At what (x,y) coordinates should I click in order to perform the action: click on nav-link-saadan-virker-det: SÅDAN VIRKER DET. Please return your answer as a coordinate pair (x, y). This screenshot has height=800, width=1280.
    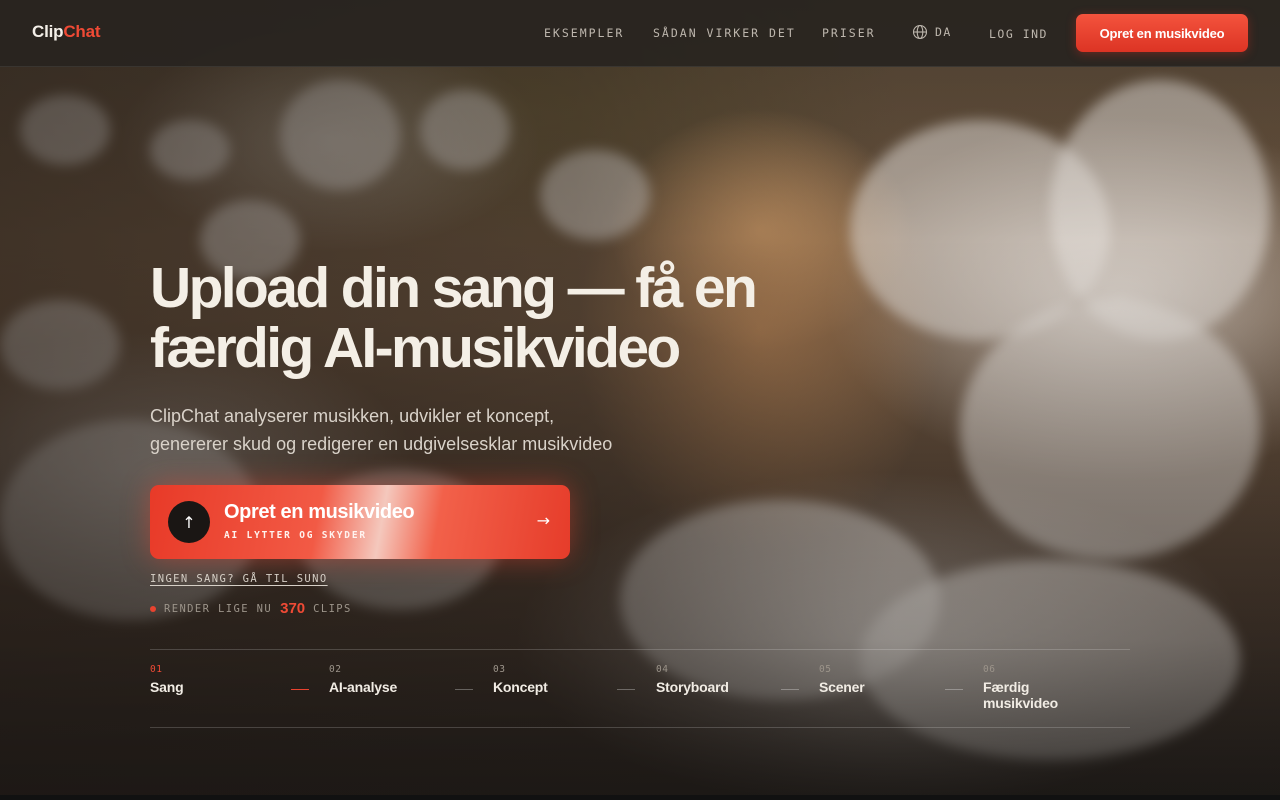
    Looking at the image, I should click on (724, 33).